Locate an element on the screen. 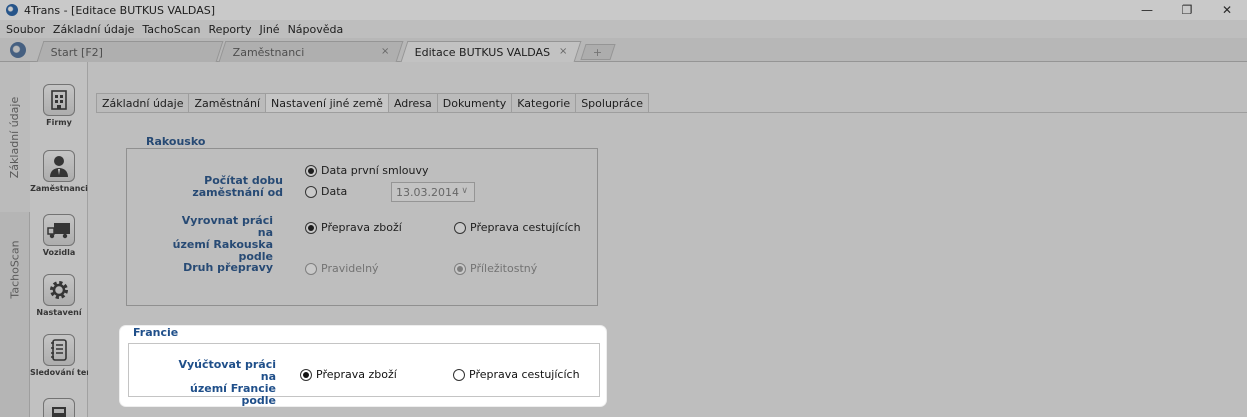 The image size is (1247, 417). tab-address: Adresa is located at coordinates (412, 103).